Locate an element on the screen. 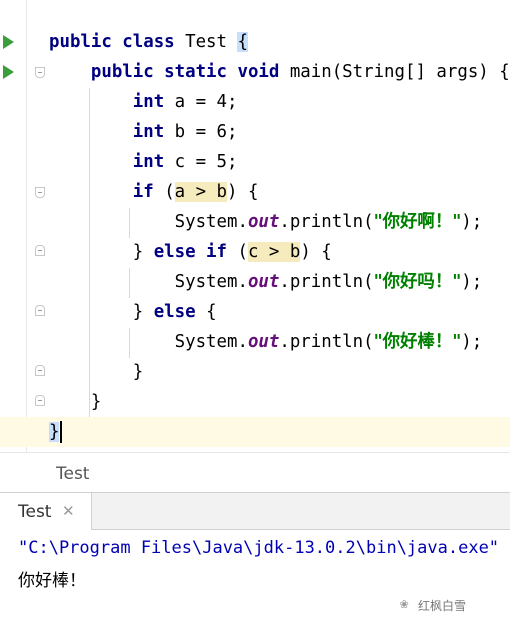  code-token: if is located at coordinates (143, 192).